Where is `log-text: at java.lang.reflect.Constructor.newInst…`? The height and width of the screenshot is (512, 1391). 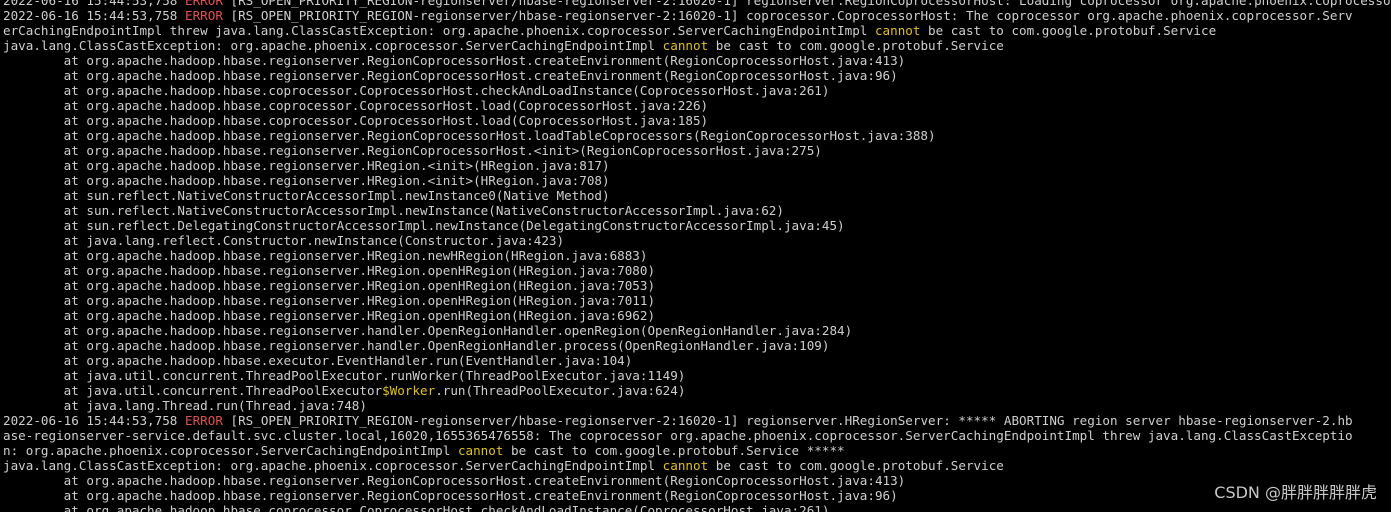
log-text: at java.lang.reflect.Constructor.newInst… is located at coordinates (284, 240).